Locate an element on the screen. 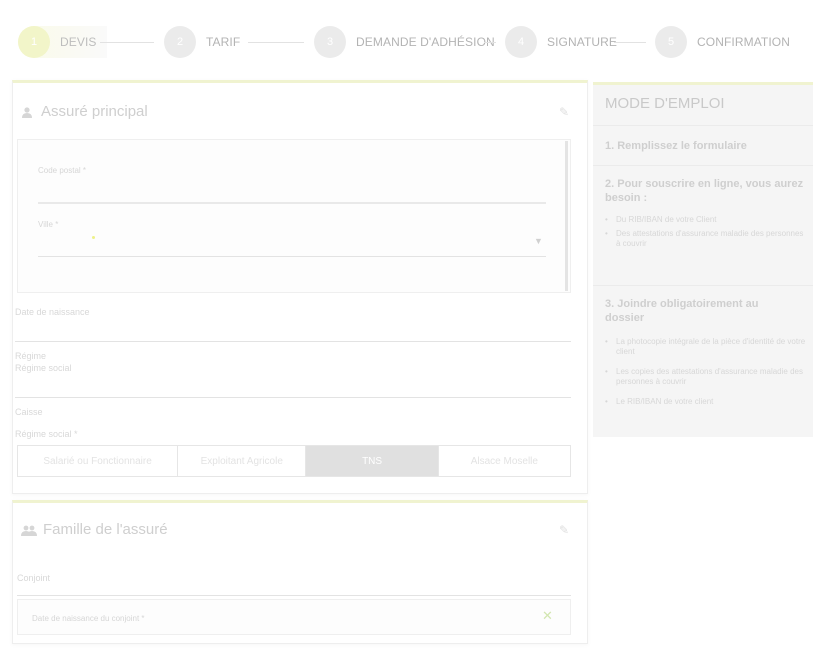  step-devis: 1 DEVIS is located at coordinates (62, 42).